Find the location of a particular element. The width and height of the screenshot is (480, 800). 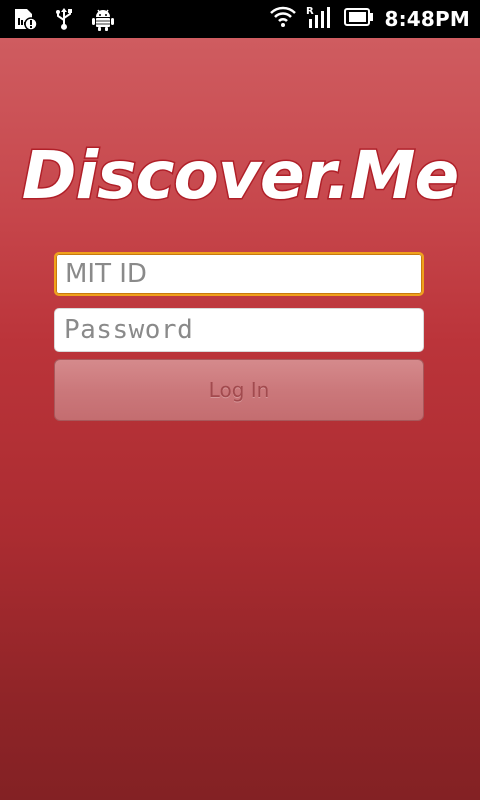

notification-icons is located at coordinates (64, 21).